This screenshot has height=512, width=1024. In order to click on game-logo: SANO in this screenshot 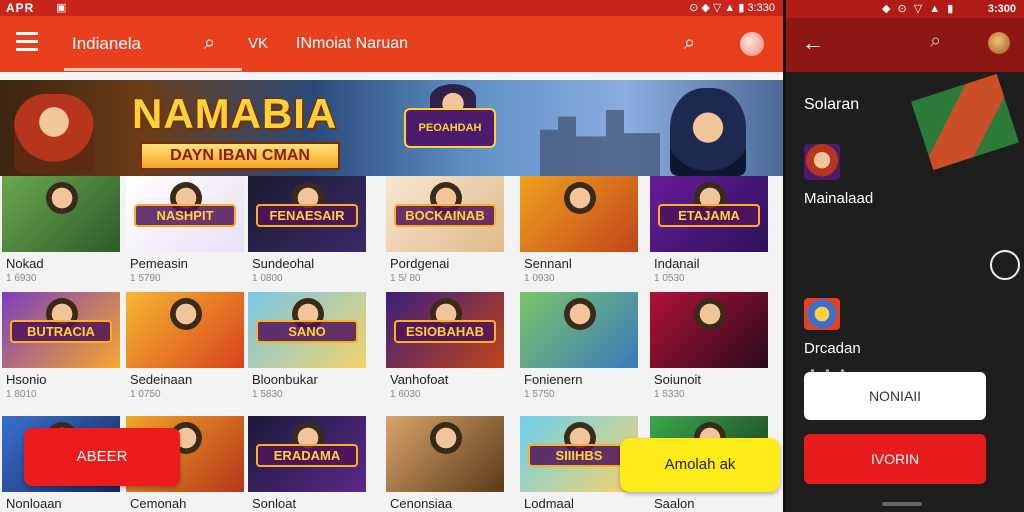, I will do `click(307, 331)`.